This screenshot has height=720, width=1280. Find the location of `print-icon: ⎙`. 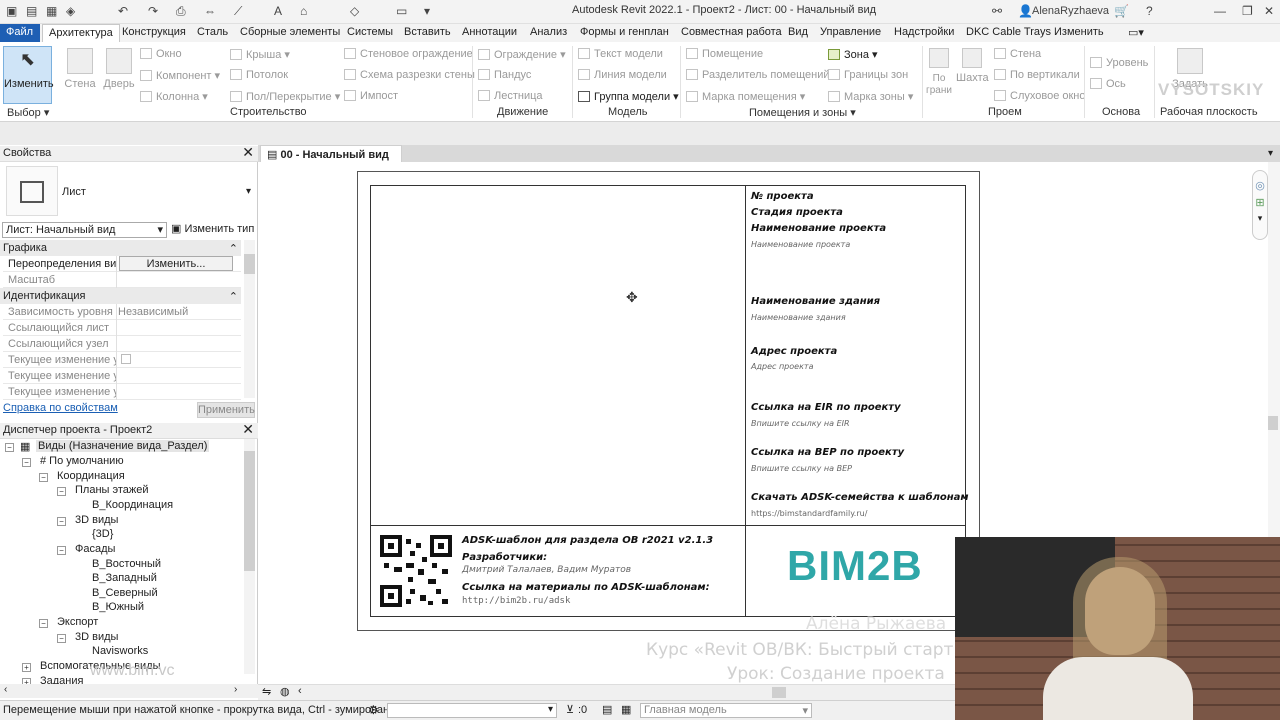

print-icon: ⎙ is located at coordinates (181, 11).